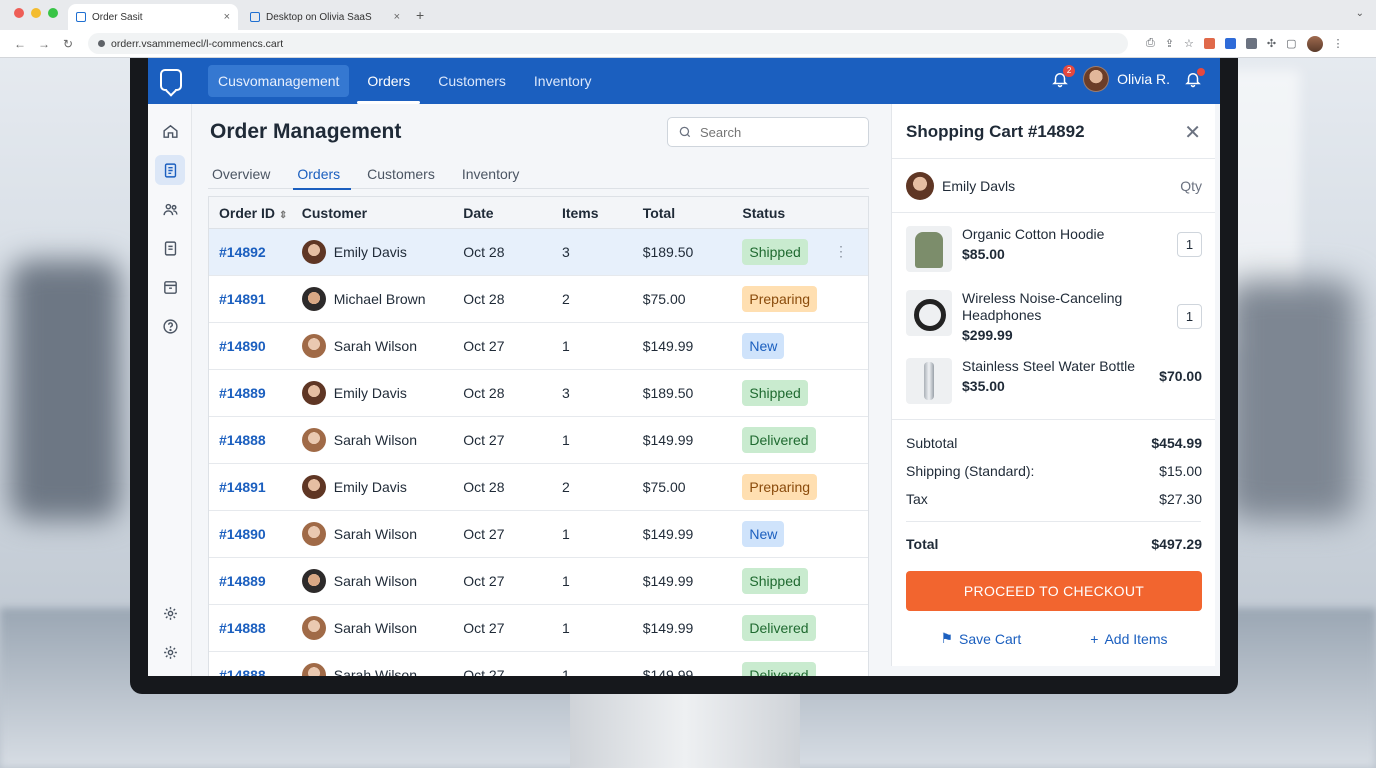 This screenshot has width=1376, height=768. Describe the element at coordinates (1271, 43) in the screenshot. I see `puzzle-icon: ✣` at that location.